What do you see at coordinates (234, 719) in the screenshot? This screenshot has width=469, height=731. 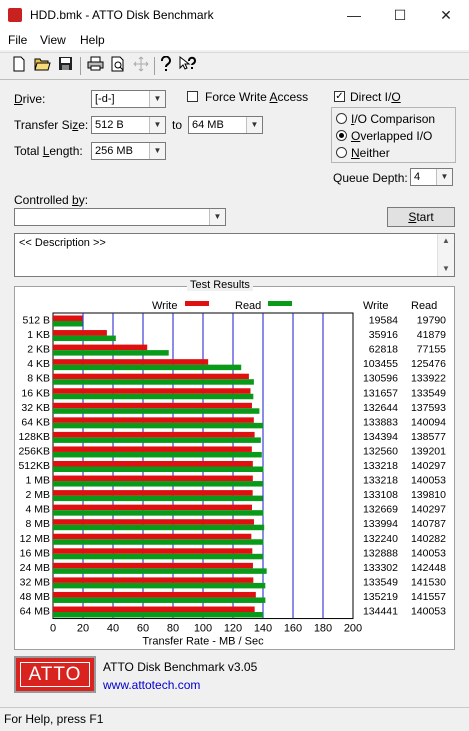 I see `status-bar: For Help, press F1` at bounding box center [234, 719].